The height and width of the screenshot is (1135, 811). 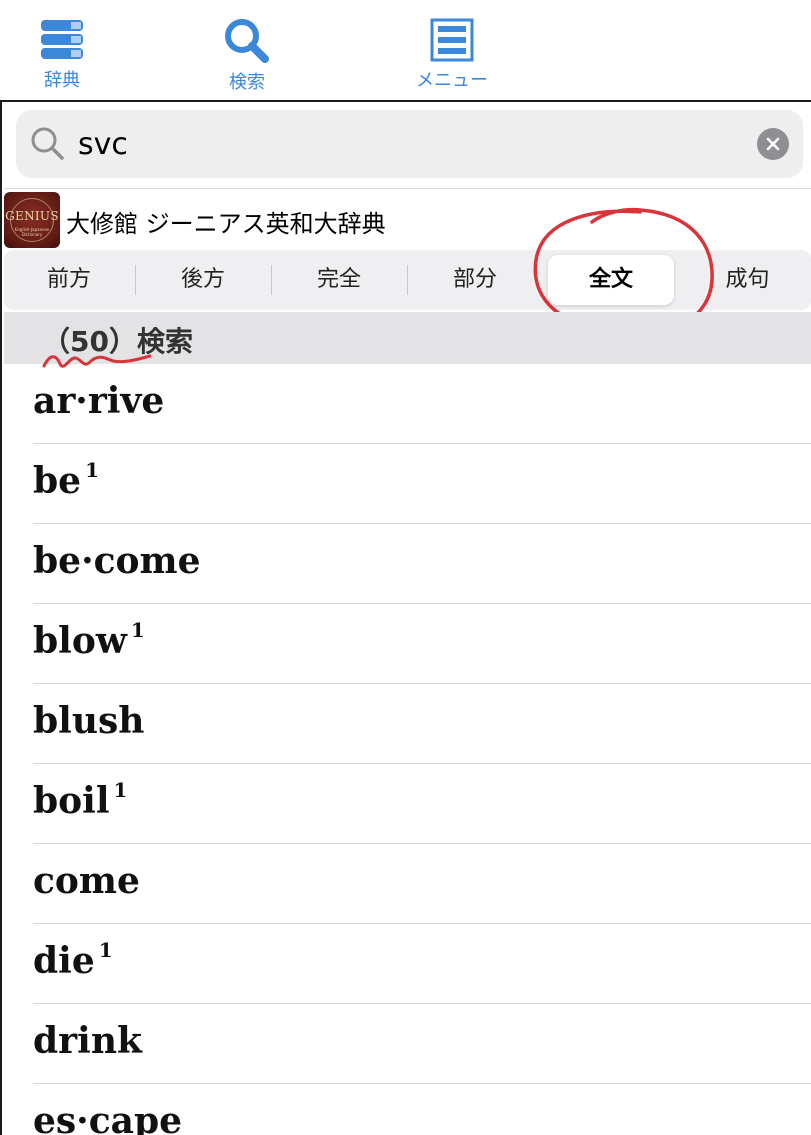 I want to click on headword: drink, so click(x=87, y=1041).